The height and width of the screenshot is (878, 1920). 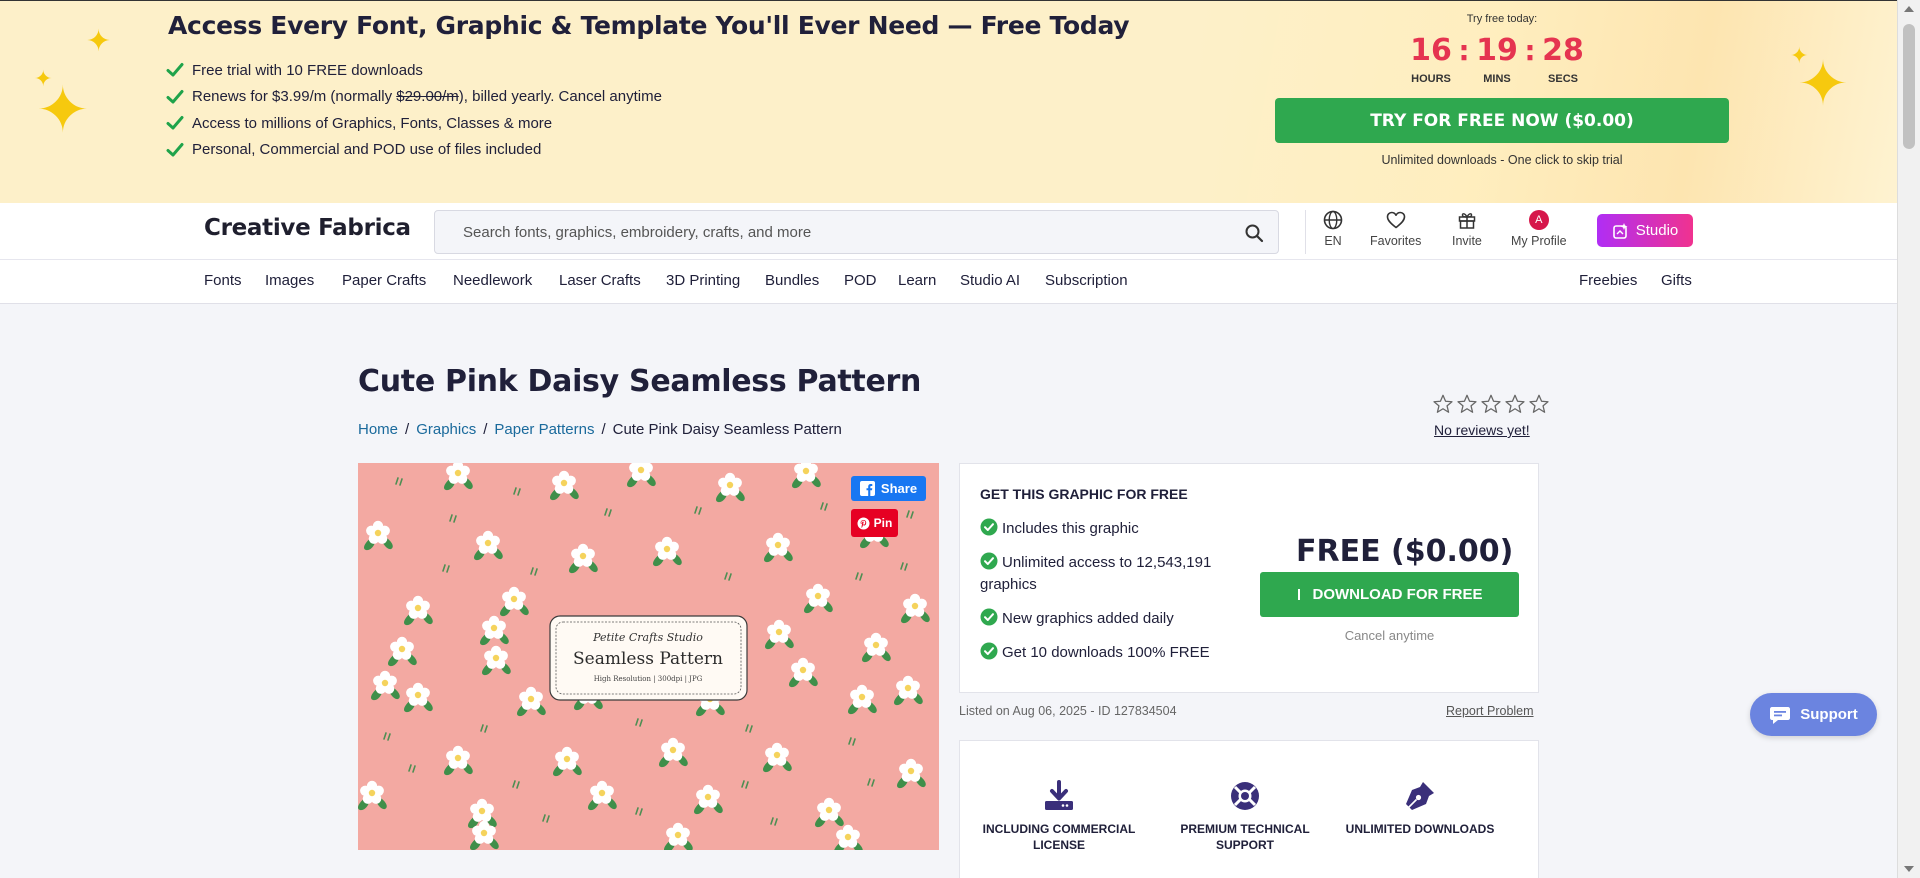 I want to click on offer-benefit-text: Unlimited access to 12,543,191 graphics, so click(x=1096, y=573).